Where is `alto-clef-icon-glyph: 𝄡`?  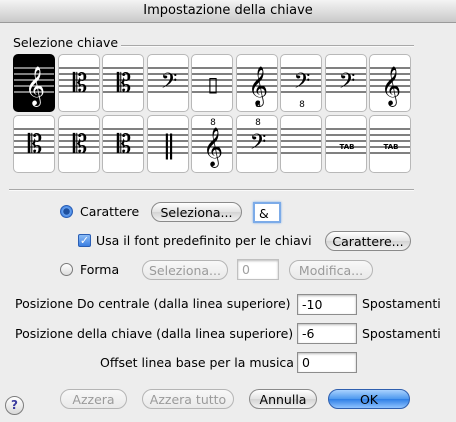
alto-clef-icon-glyph: 𝄡 is located at coordinates (78, 83).